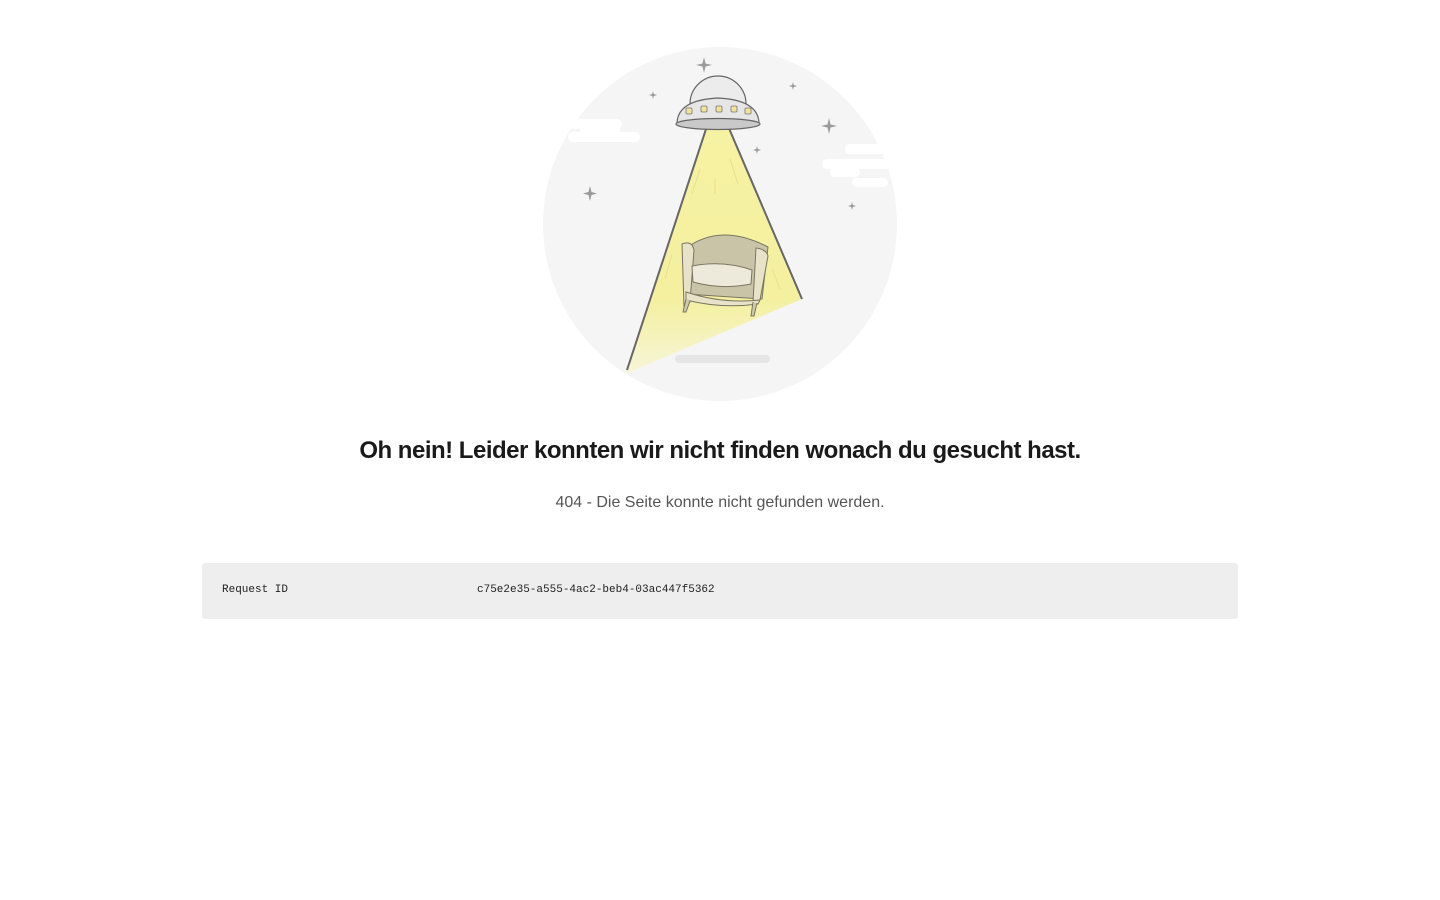 This screenshot has height=900, width=1440. I want to click on request-id-value: c75e2e35-a555-4ac2-beb4-03ac447f5362, so click(596, 590).